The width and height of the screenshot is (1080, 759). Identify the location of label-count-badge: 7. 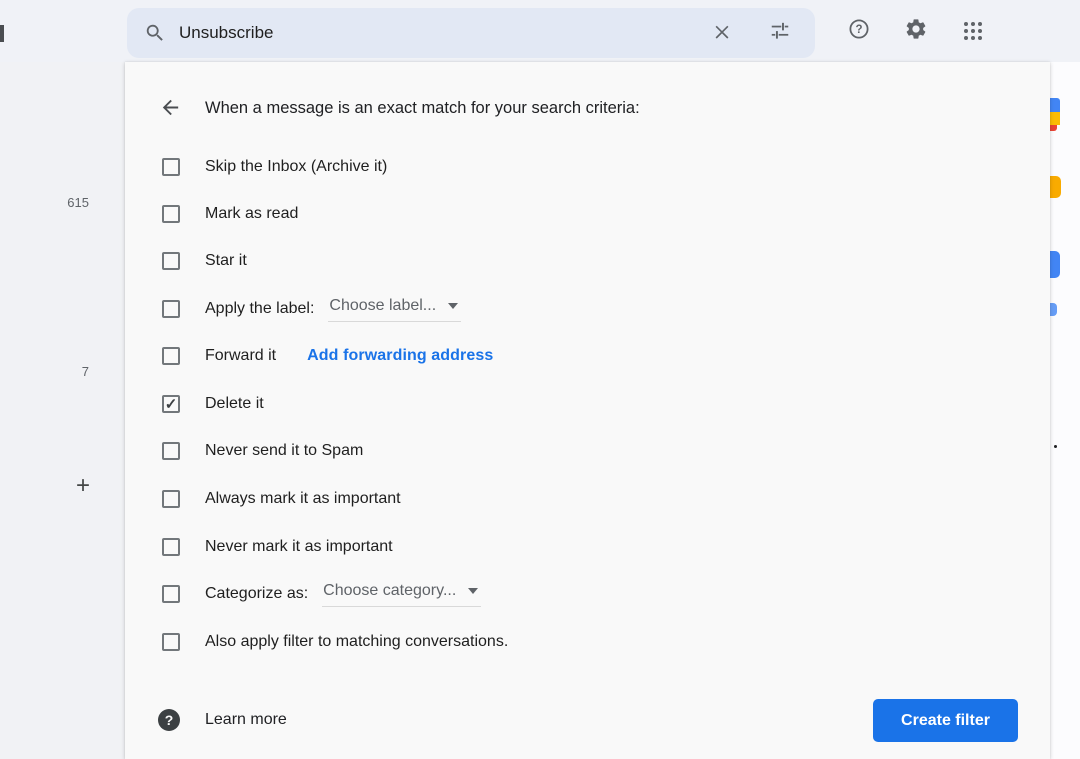
(85, 371).